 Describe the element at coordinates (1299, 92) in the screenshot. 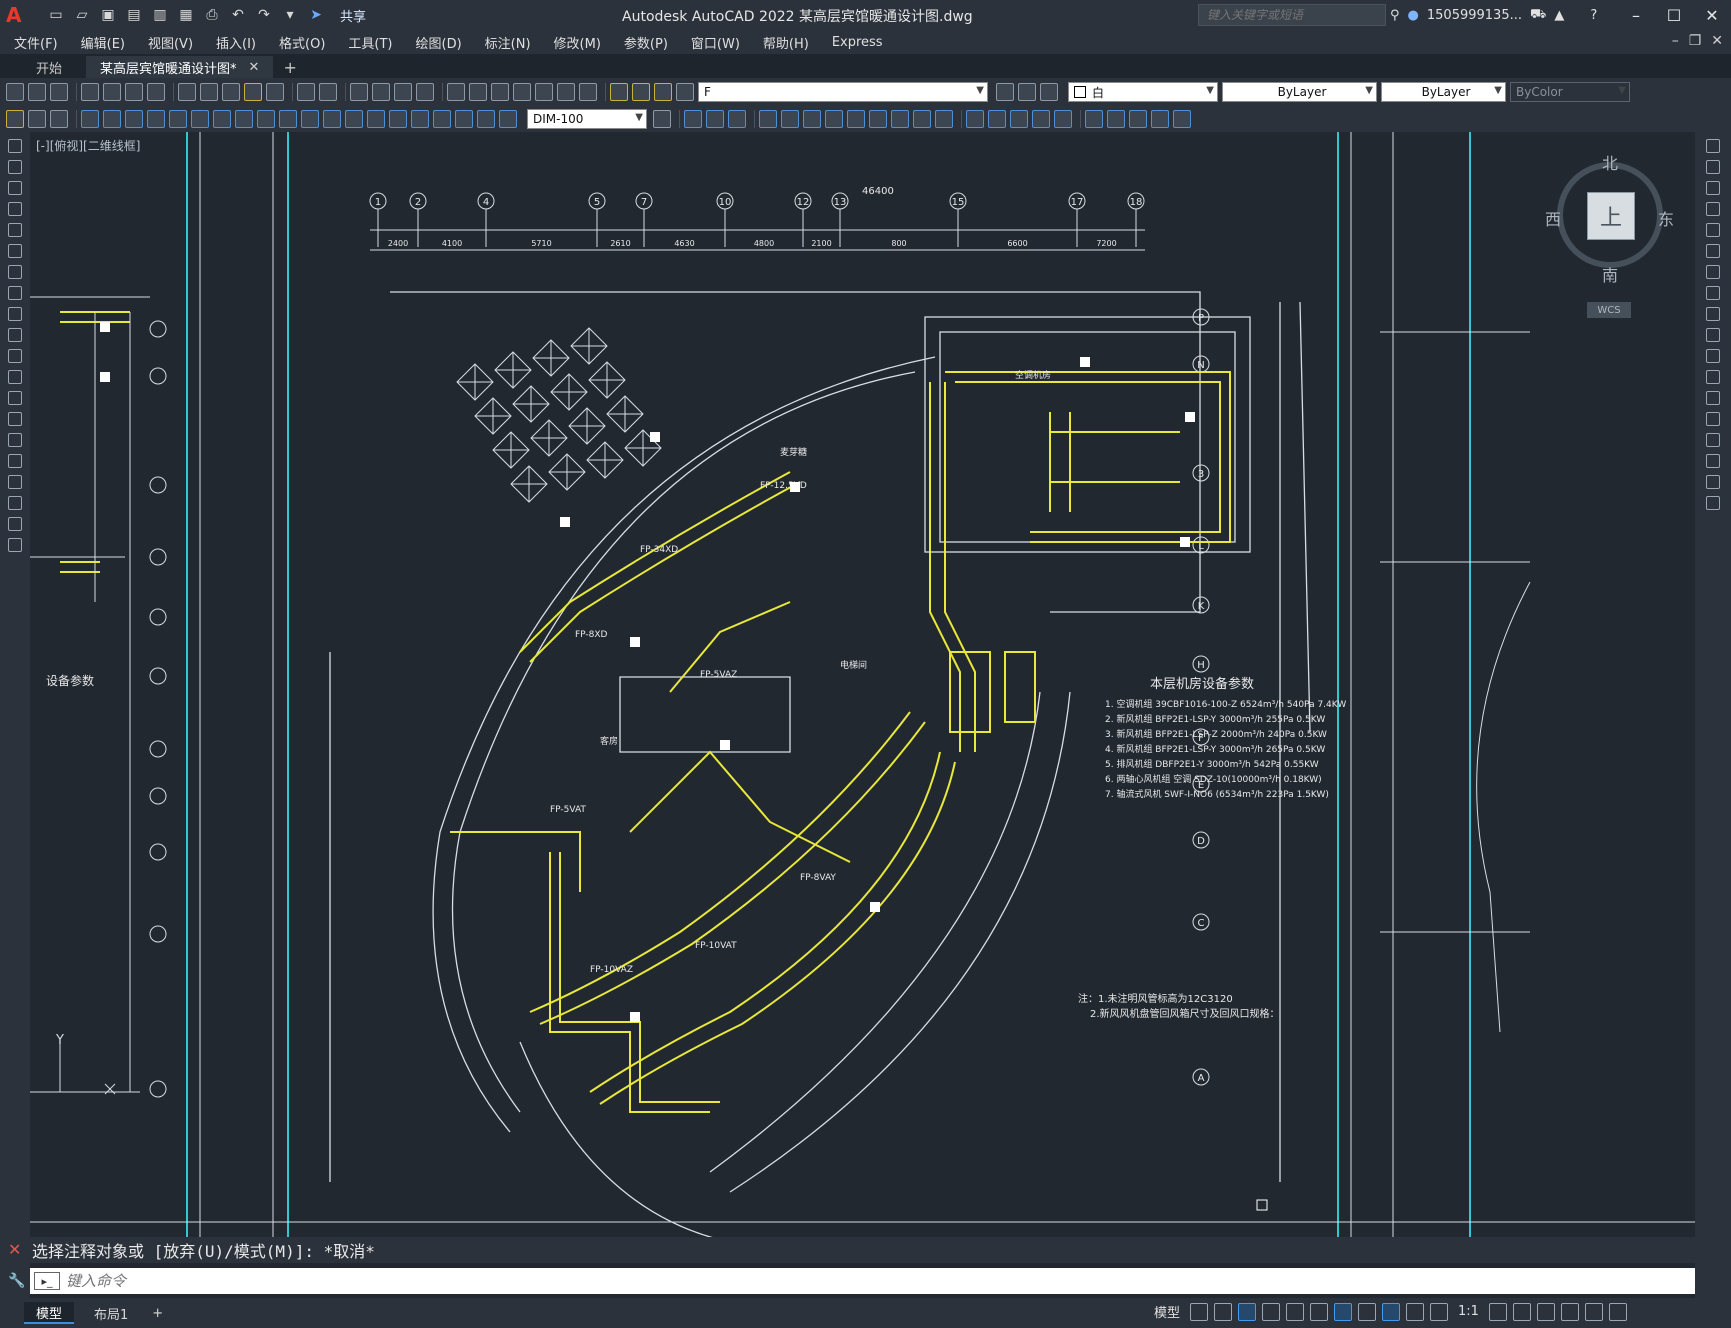

I see `linetype-dropdown: ByLayer ▼` at that location.